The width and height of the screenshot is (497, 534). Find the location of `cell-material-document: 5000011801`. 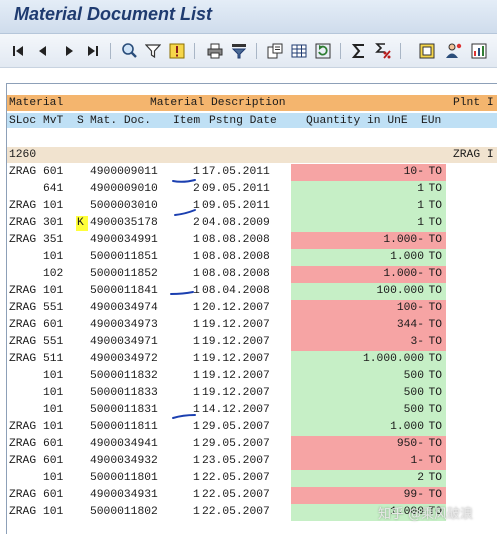

cell-material-document: 5000011801 is located at coordinates (124, 478).